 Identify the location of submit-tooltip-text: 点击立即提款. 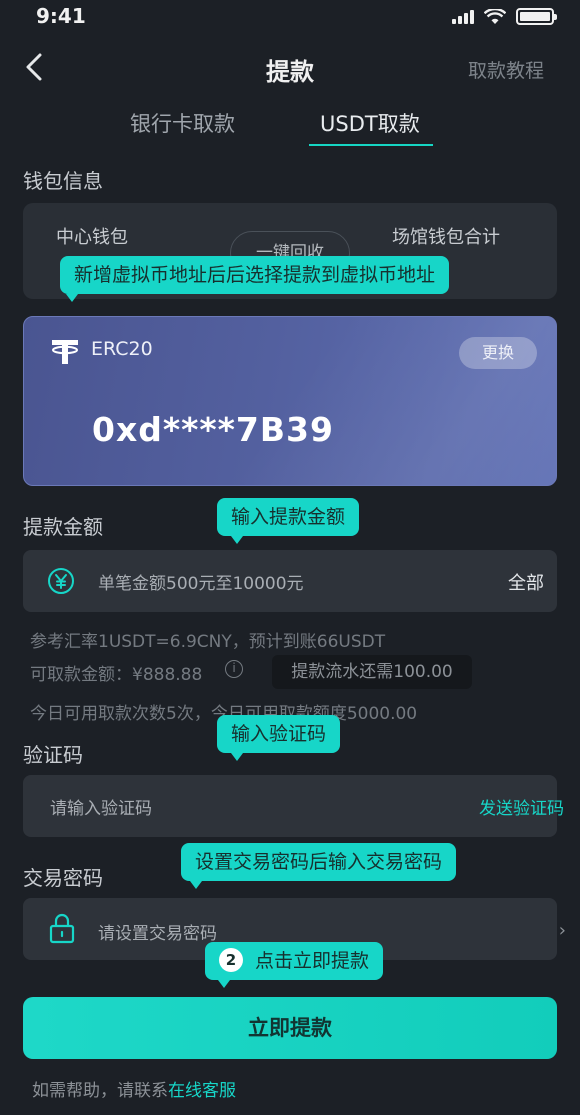
(312, 961).